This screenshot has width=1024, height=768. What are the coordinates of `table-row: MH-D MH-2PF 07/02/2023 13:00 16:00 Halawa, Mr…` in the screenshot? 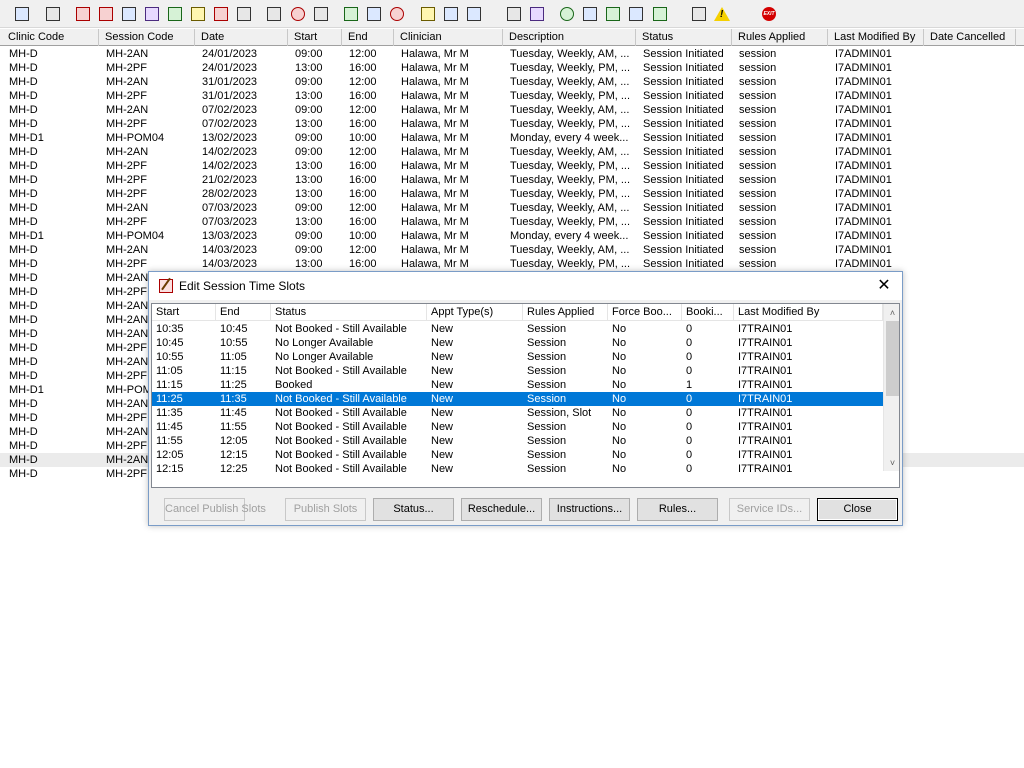 It's located at (512, 124).